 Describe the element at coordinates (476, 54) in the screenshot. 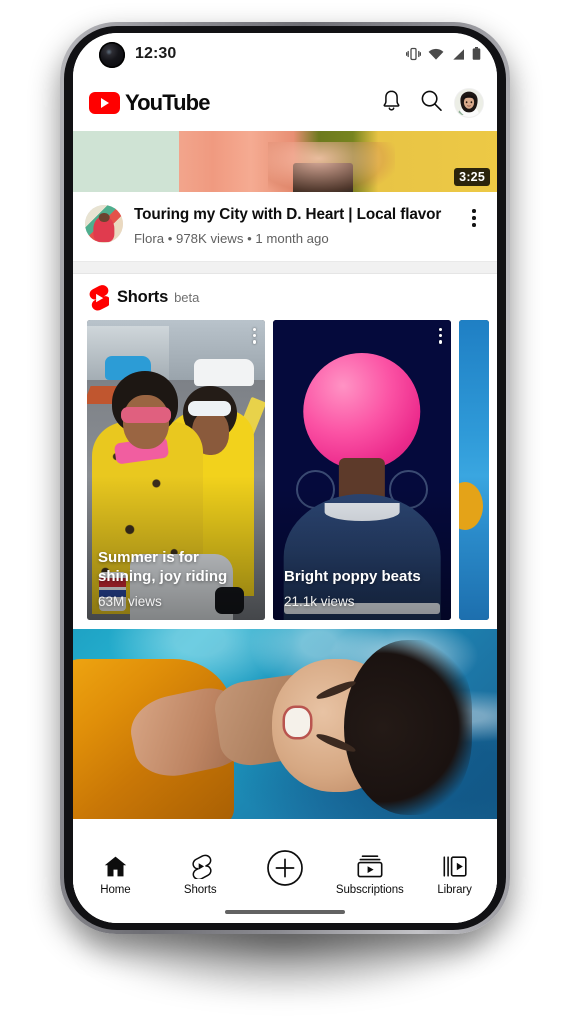

I see `battery-icon` at that location.